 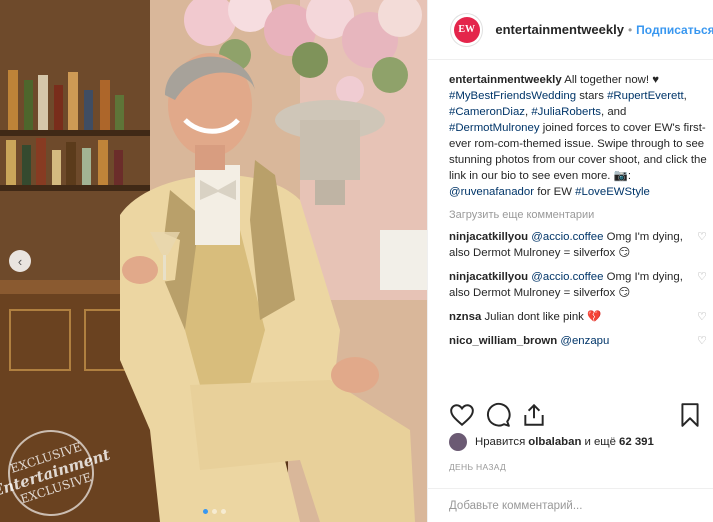 I want to click on share-upload-icon, so click(x=534, y=415).